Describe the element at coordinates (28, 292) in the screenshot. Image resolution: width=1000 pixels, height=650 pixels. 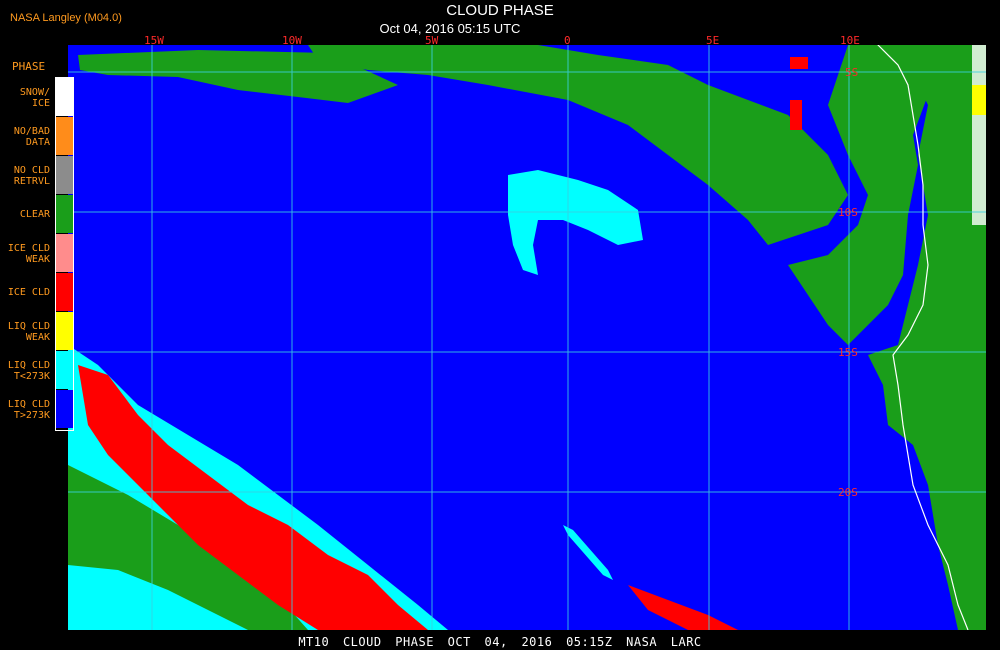
I see `legend-label: ICE CLD` at that location.